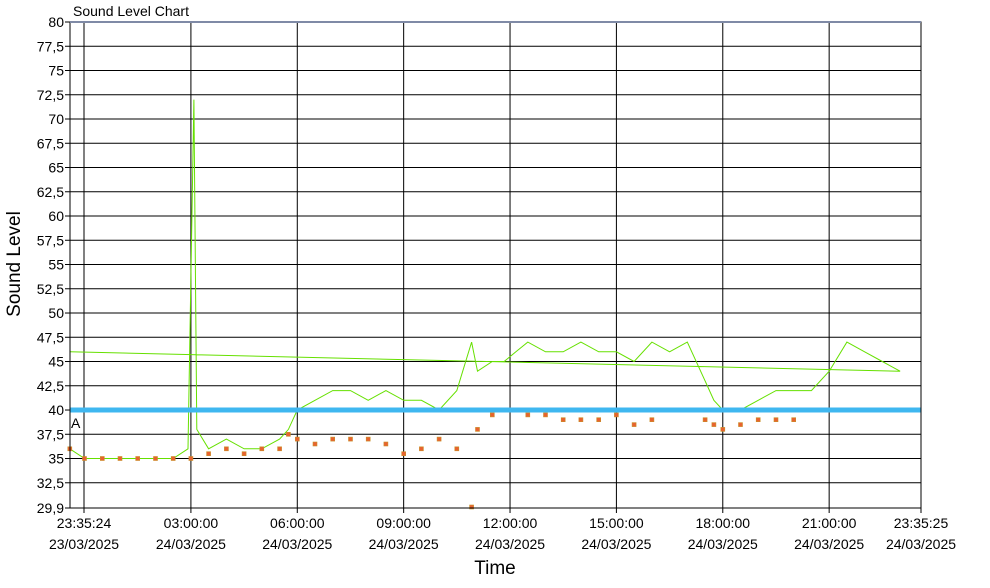 Image resolution: width=990 pixels, height=588 pixels. Describe the element at coordinates (56, 265) in the screenshot. I see `y-tick-label: 55` at that location.